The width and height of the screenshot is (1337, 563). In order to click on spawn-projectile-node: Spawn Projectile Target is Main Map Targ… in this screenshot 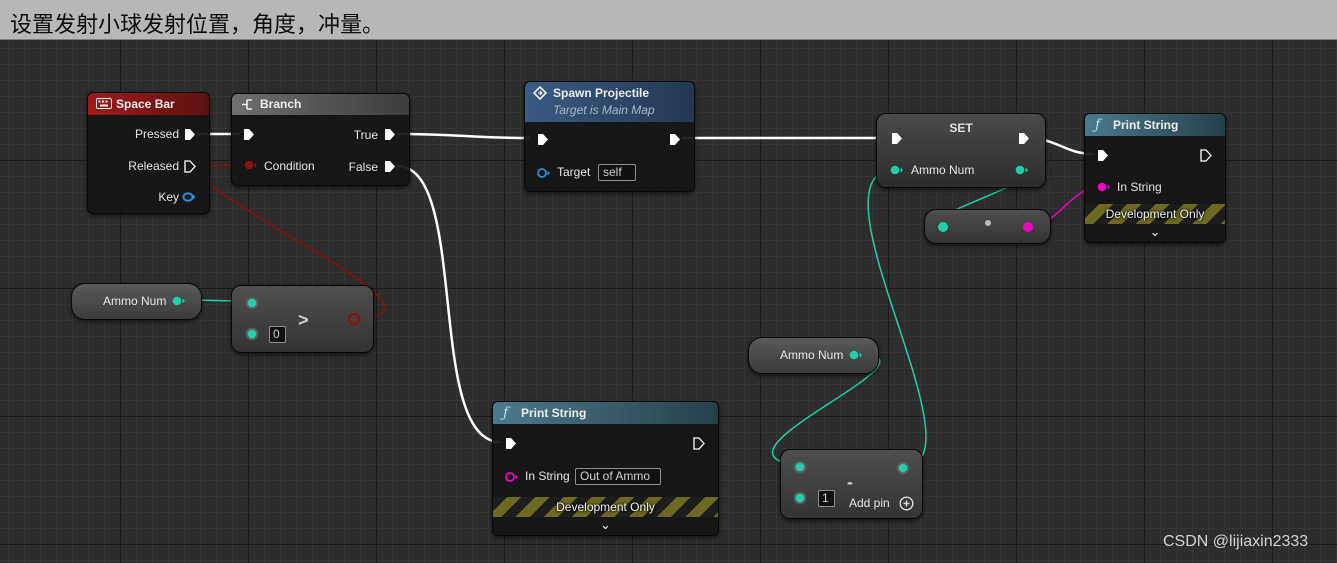, I will do `click(609, 136)`.